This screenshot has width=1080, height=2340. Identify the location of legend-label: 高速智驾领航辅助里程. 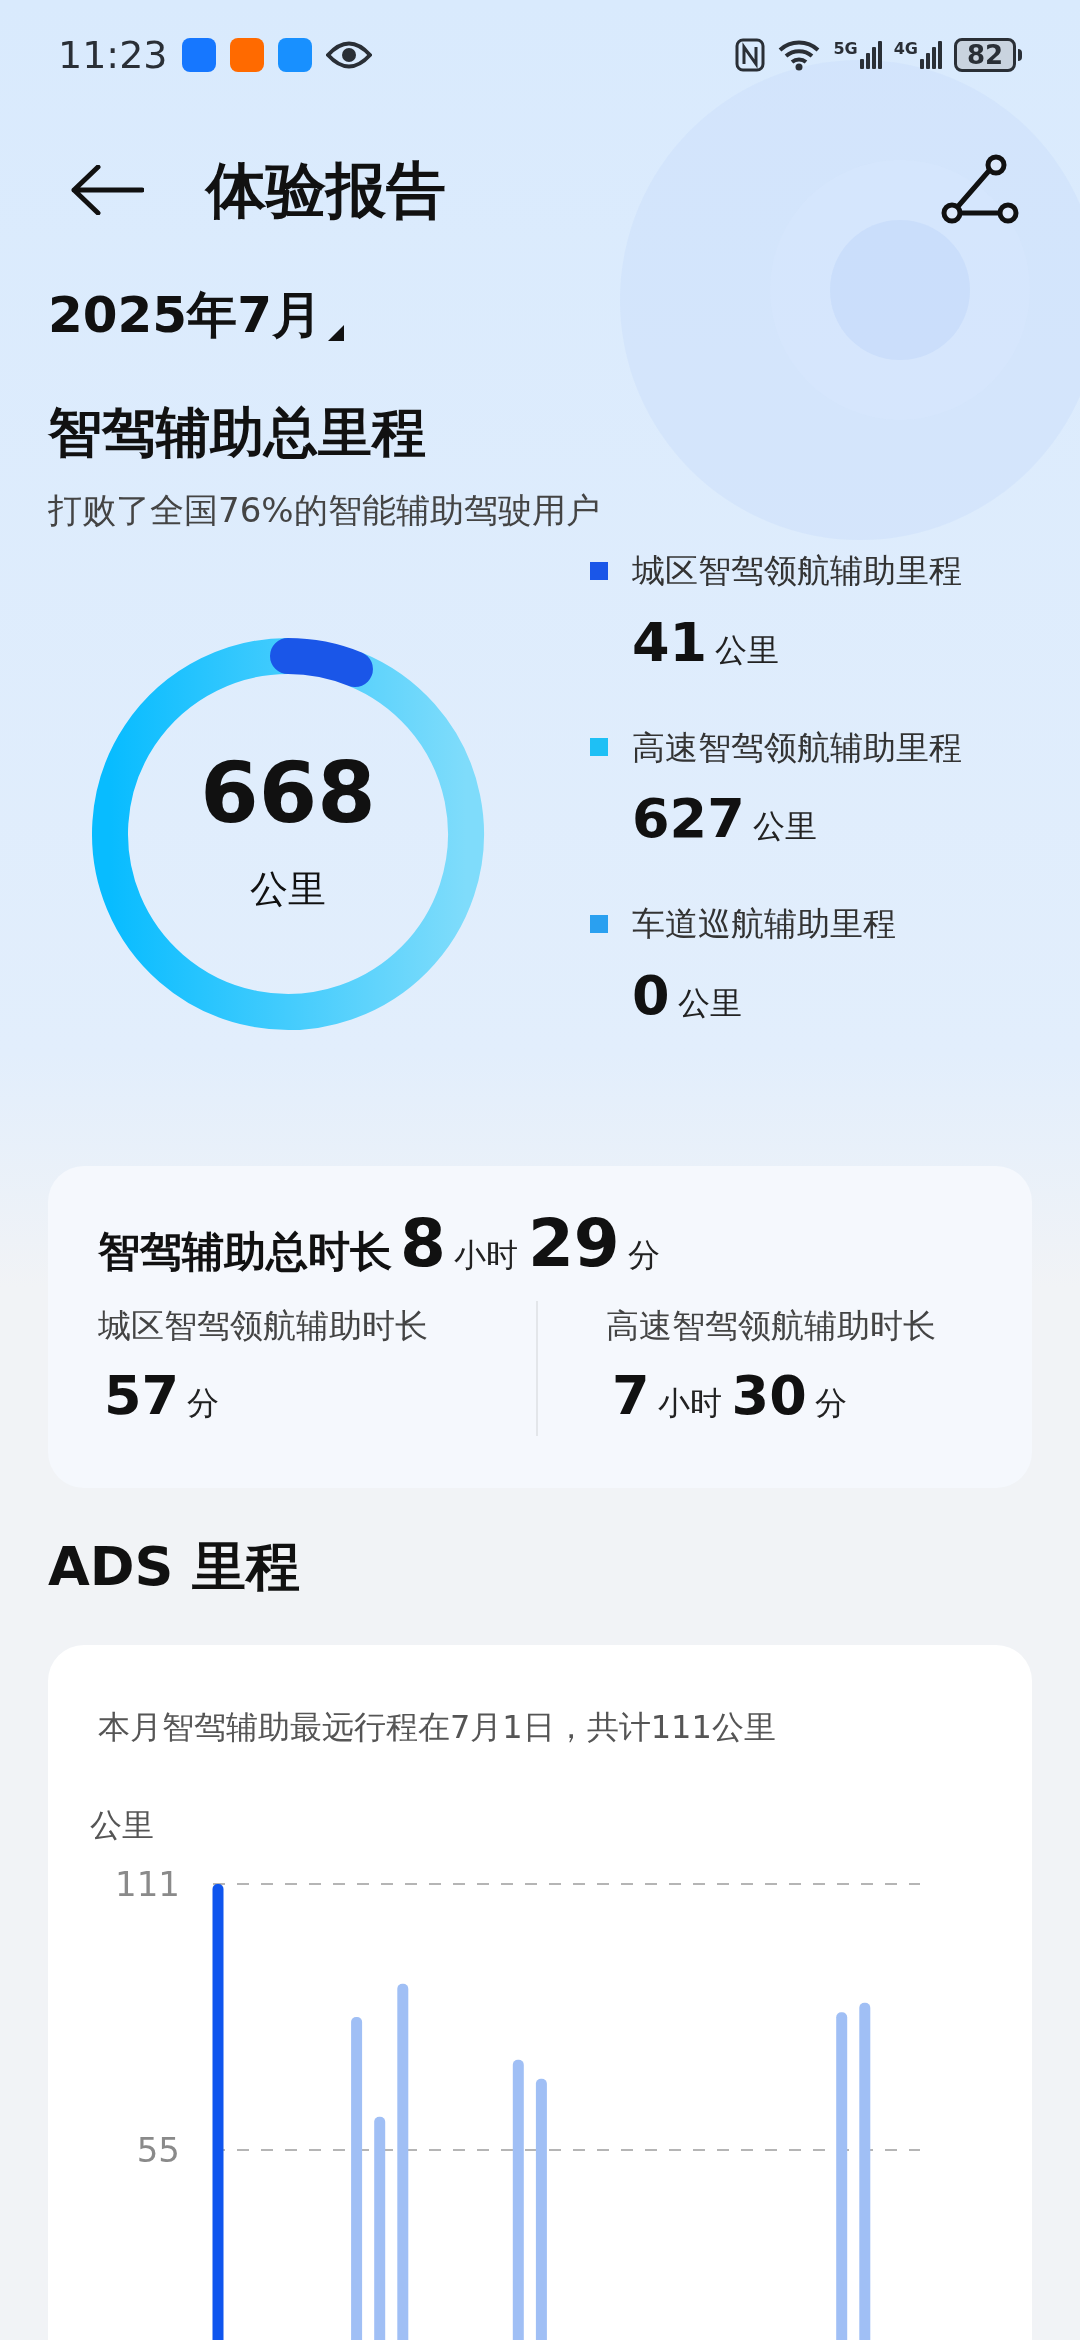
(797, 747).